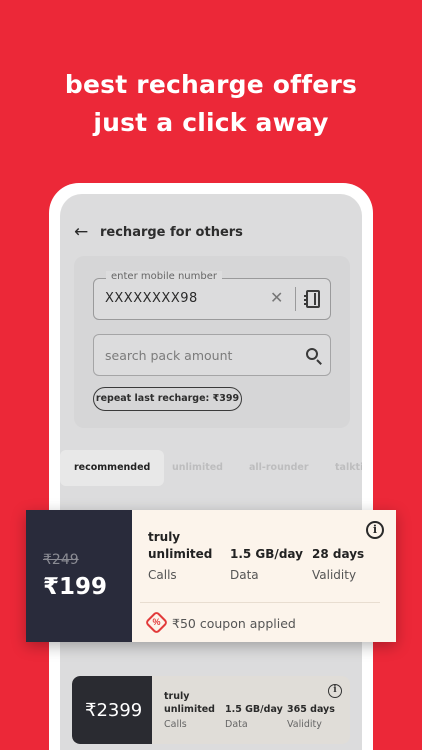 This screenshot has height=750, width=422. What do you see at coordinates (75, 587) in the screenshot?
I see `offer-price: ₹199` at bounding box center [75, 587].